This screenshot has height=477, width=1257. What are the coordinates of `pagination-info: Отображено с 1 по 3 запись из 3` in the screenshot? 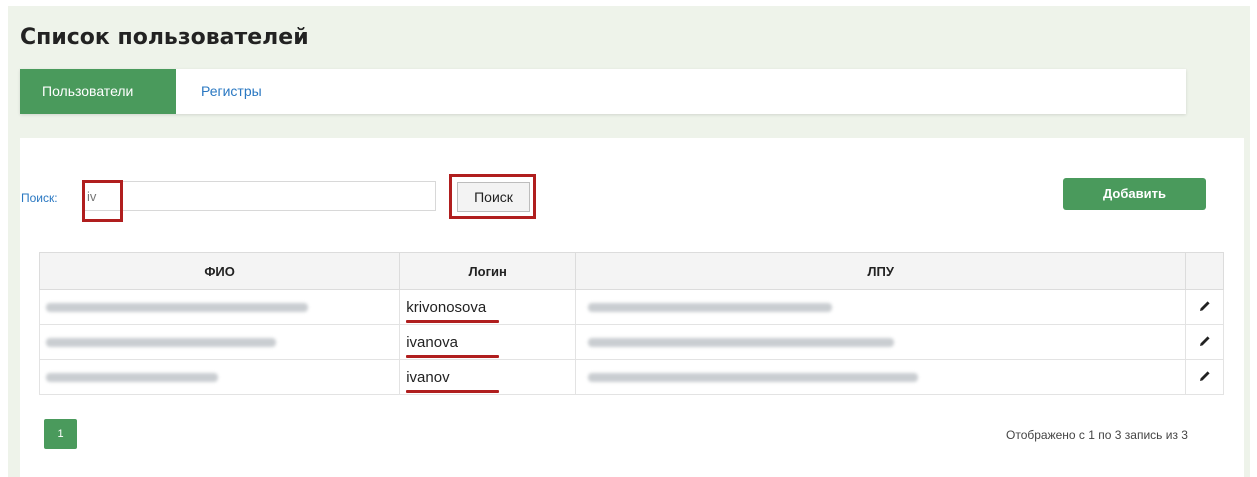 It's located at (1097, 435).